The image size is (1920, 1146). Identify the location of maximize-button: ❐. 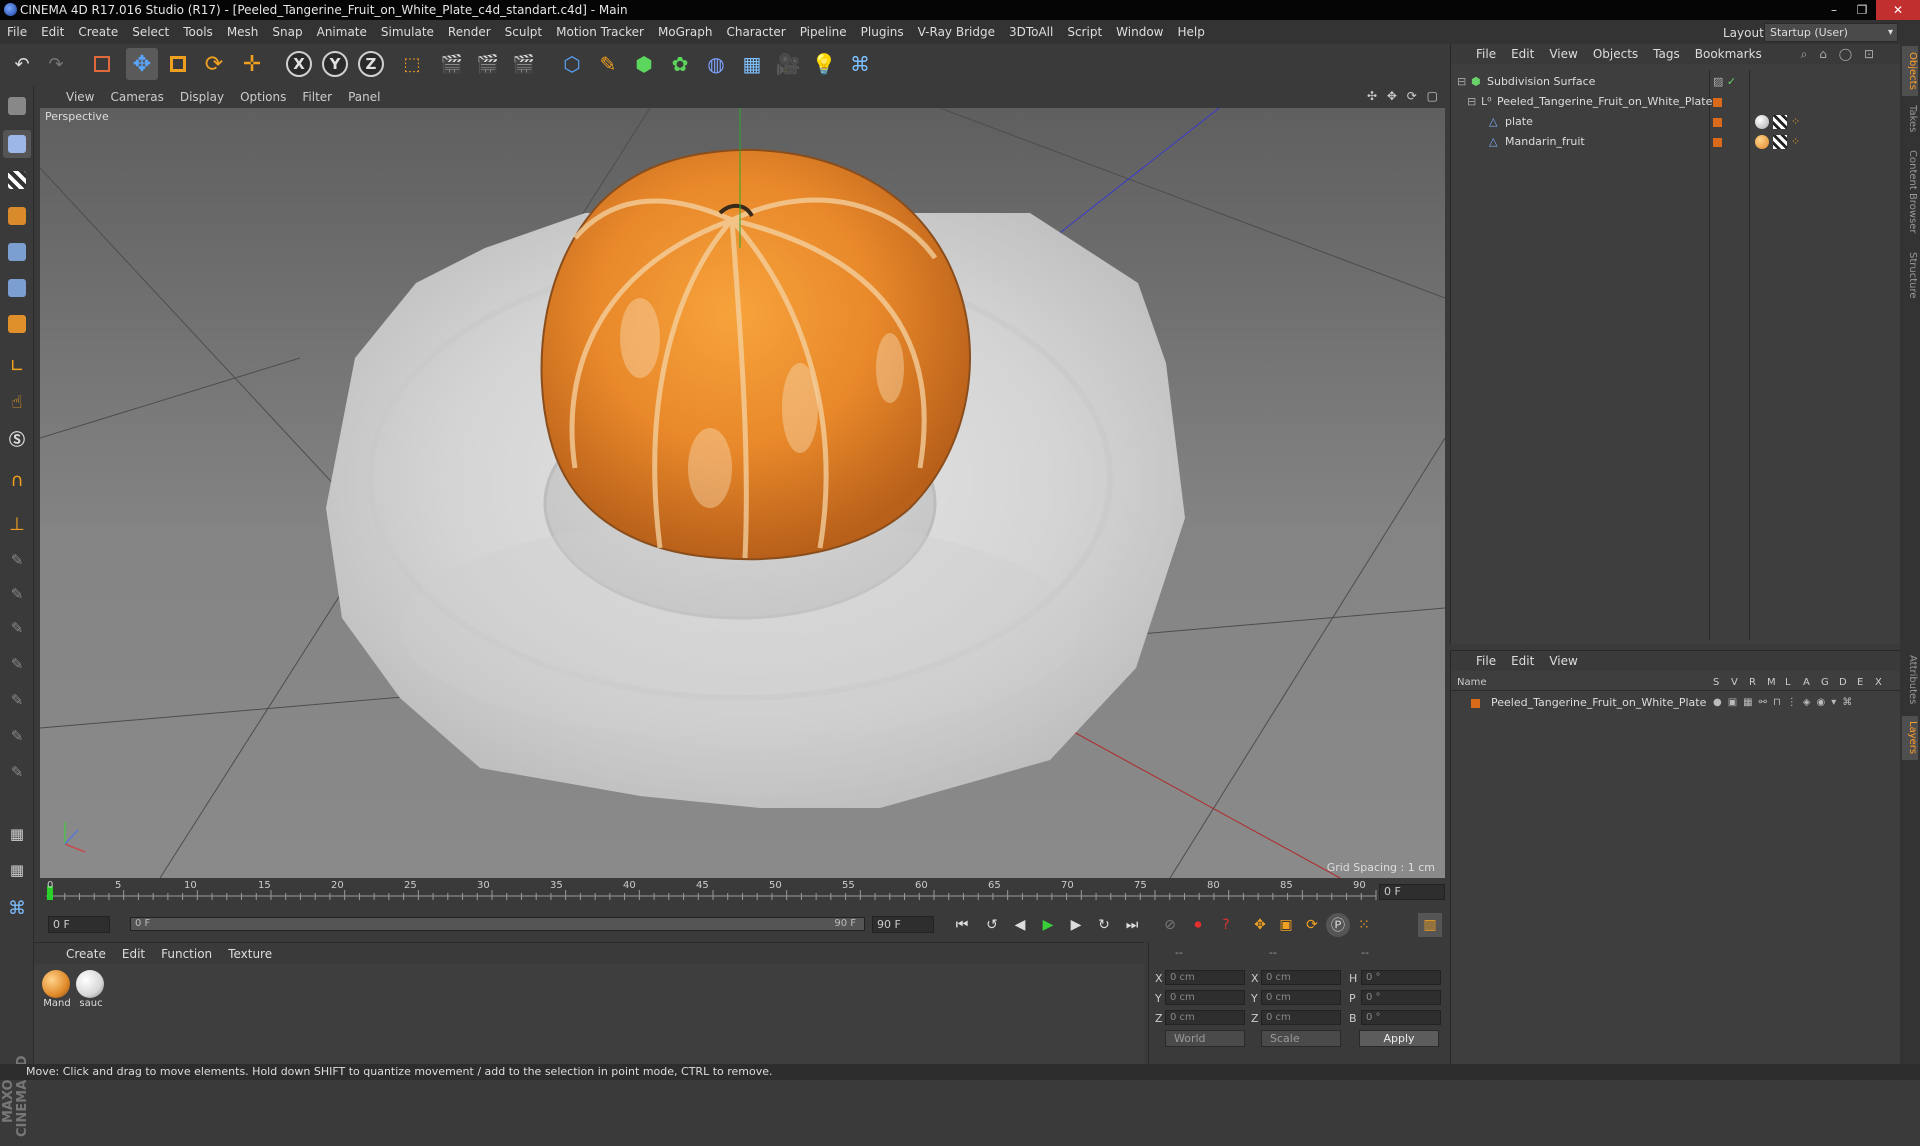
(1862, 10).